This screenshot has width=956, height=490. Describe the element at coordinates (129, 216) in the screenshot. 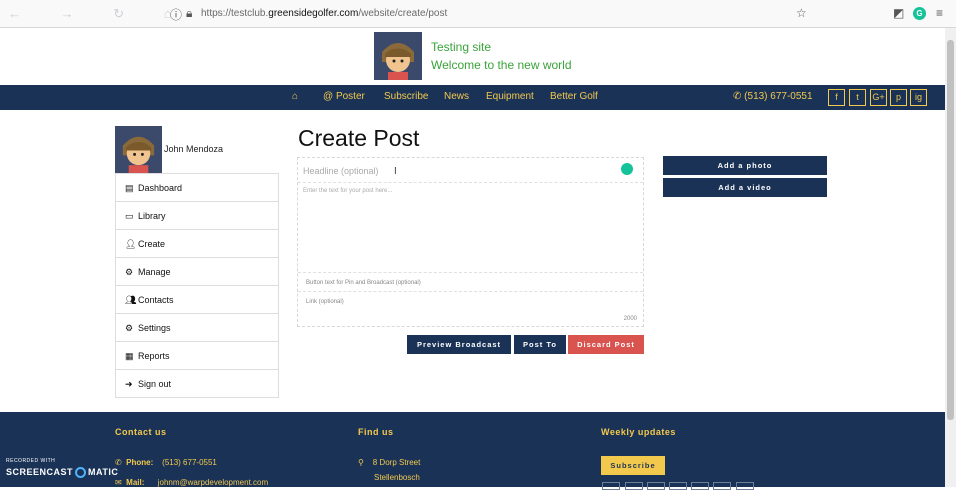

I see `monitor-icon: ▭` at that location.